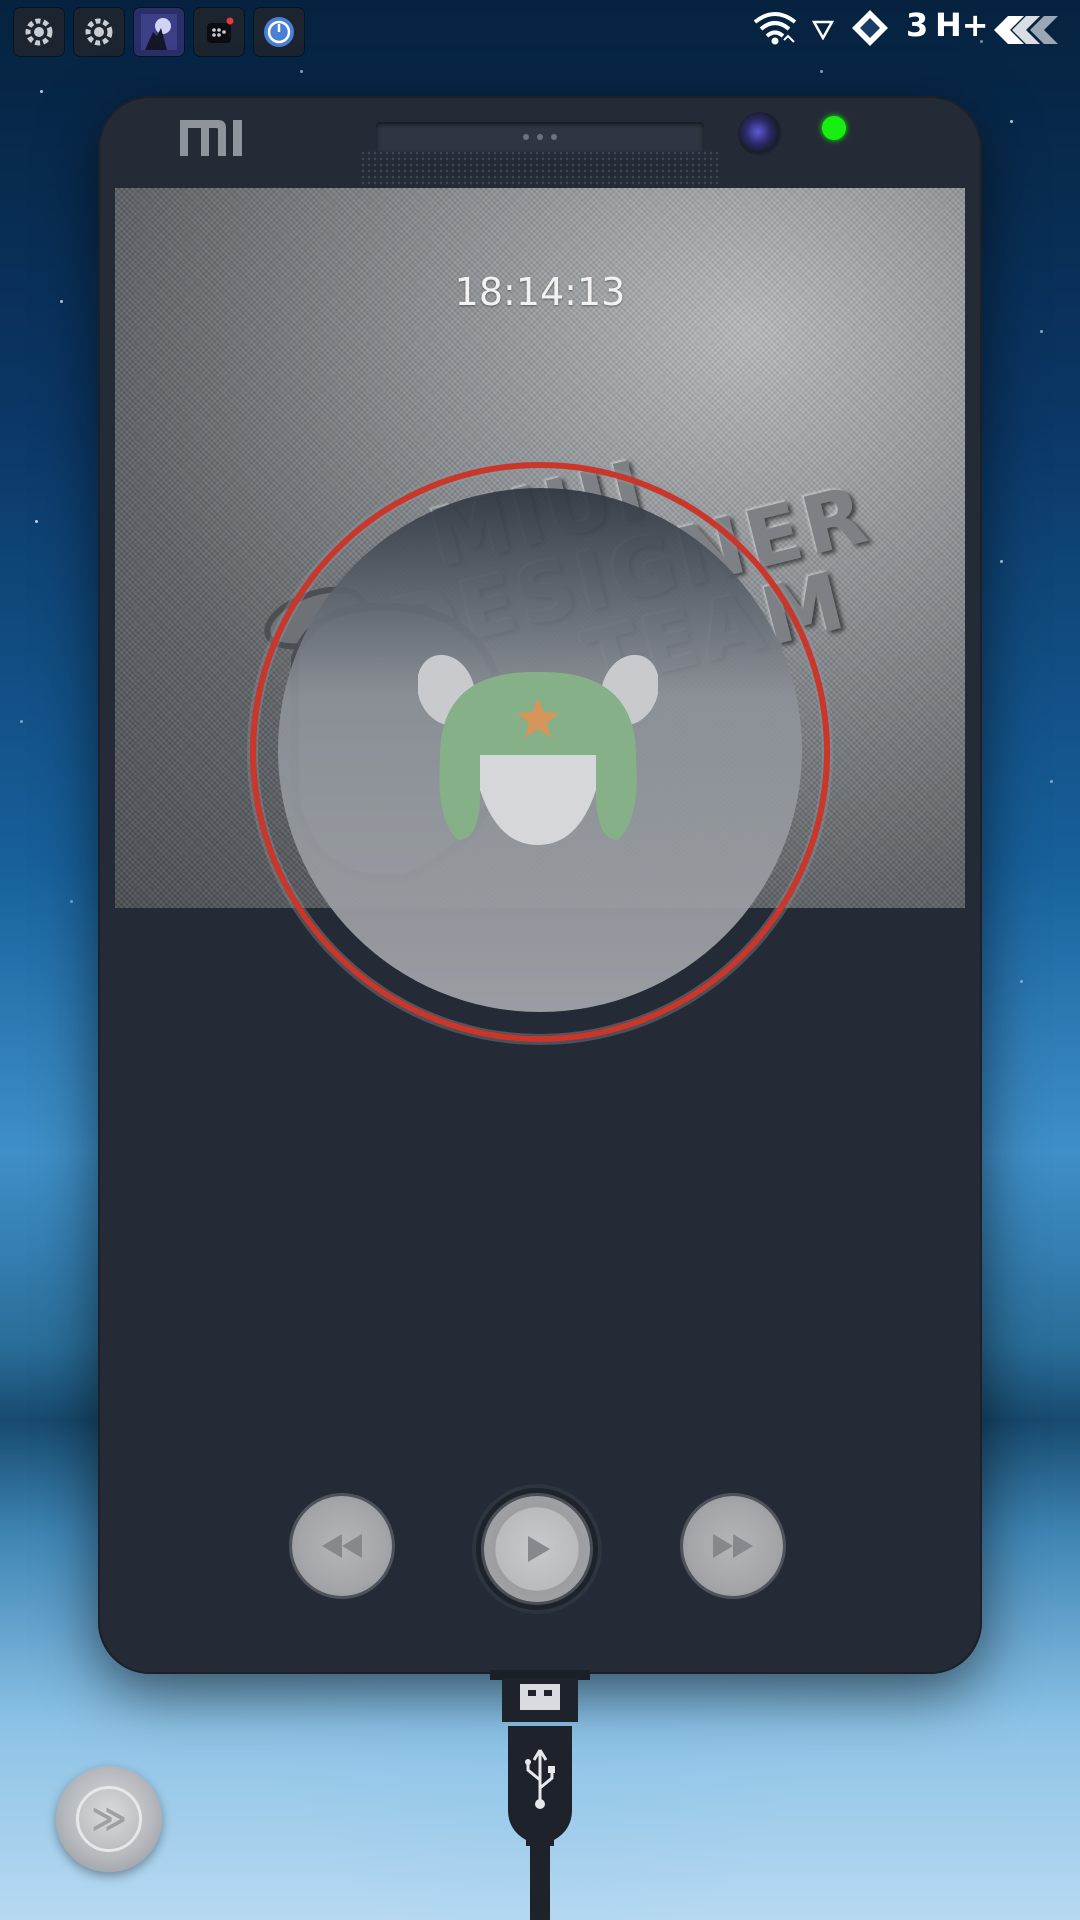 This screenshot has height=1920, width=1080. I want to click on floating-quick-button: ≫, so click(109, 1819).